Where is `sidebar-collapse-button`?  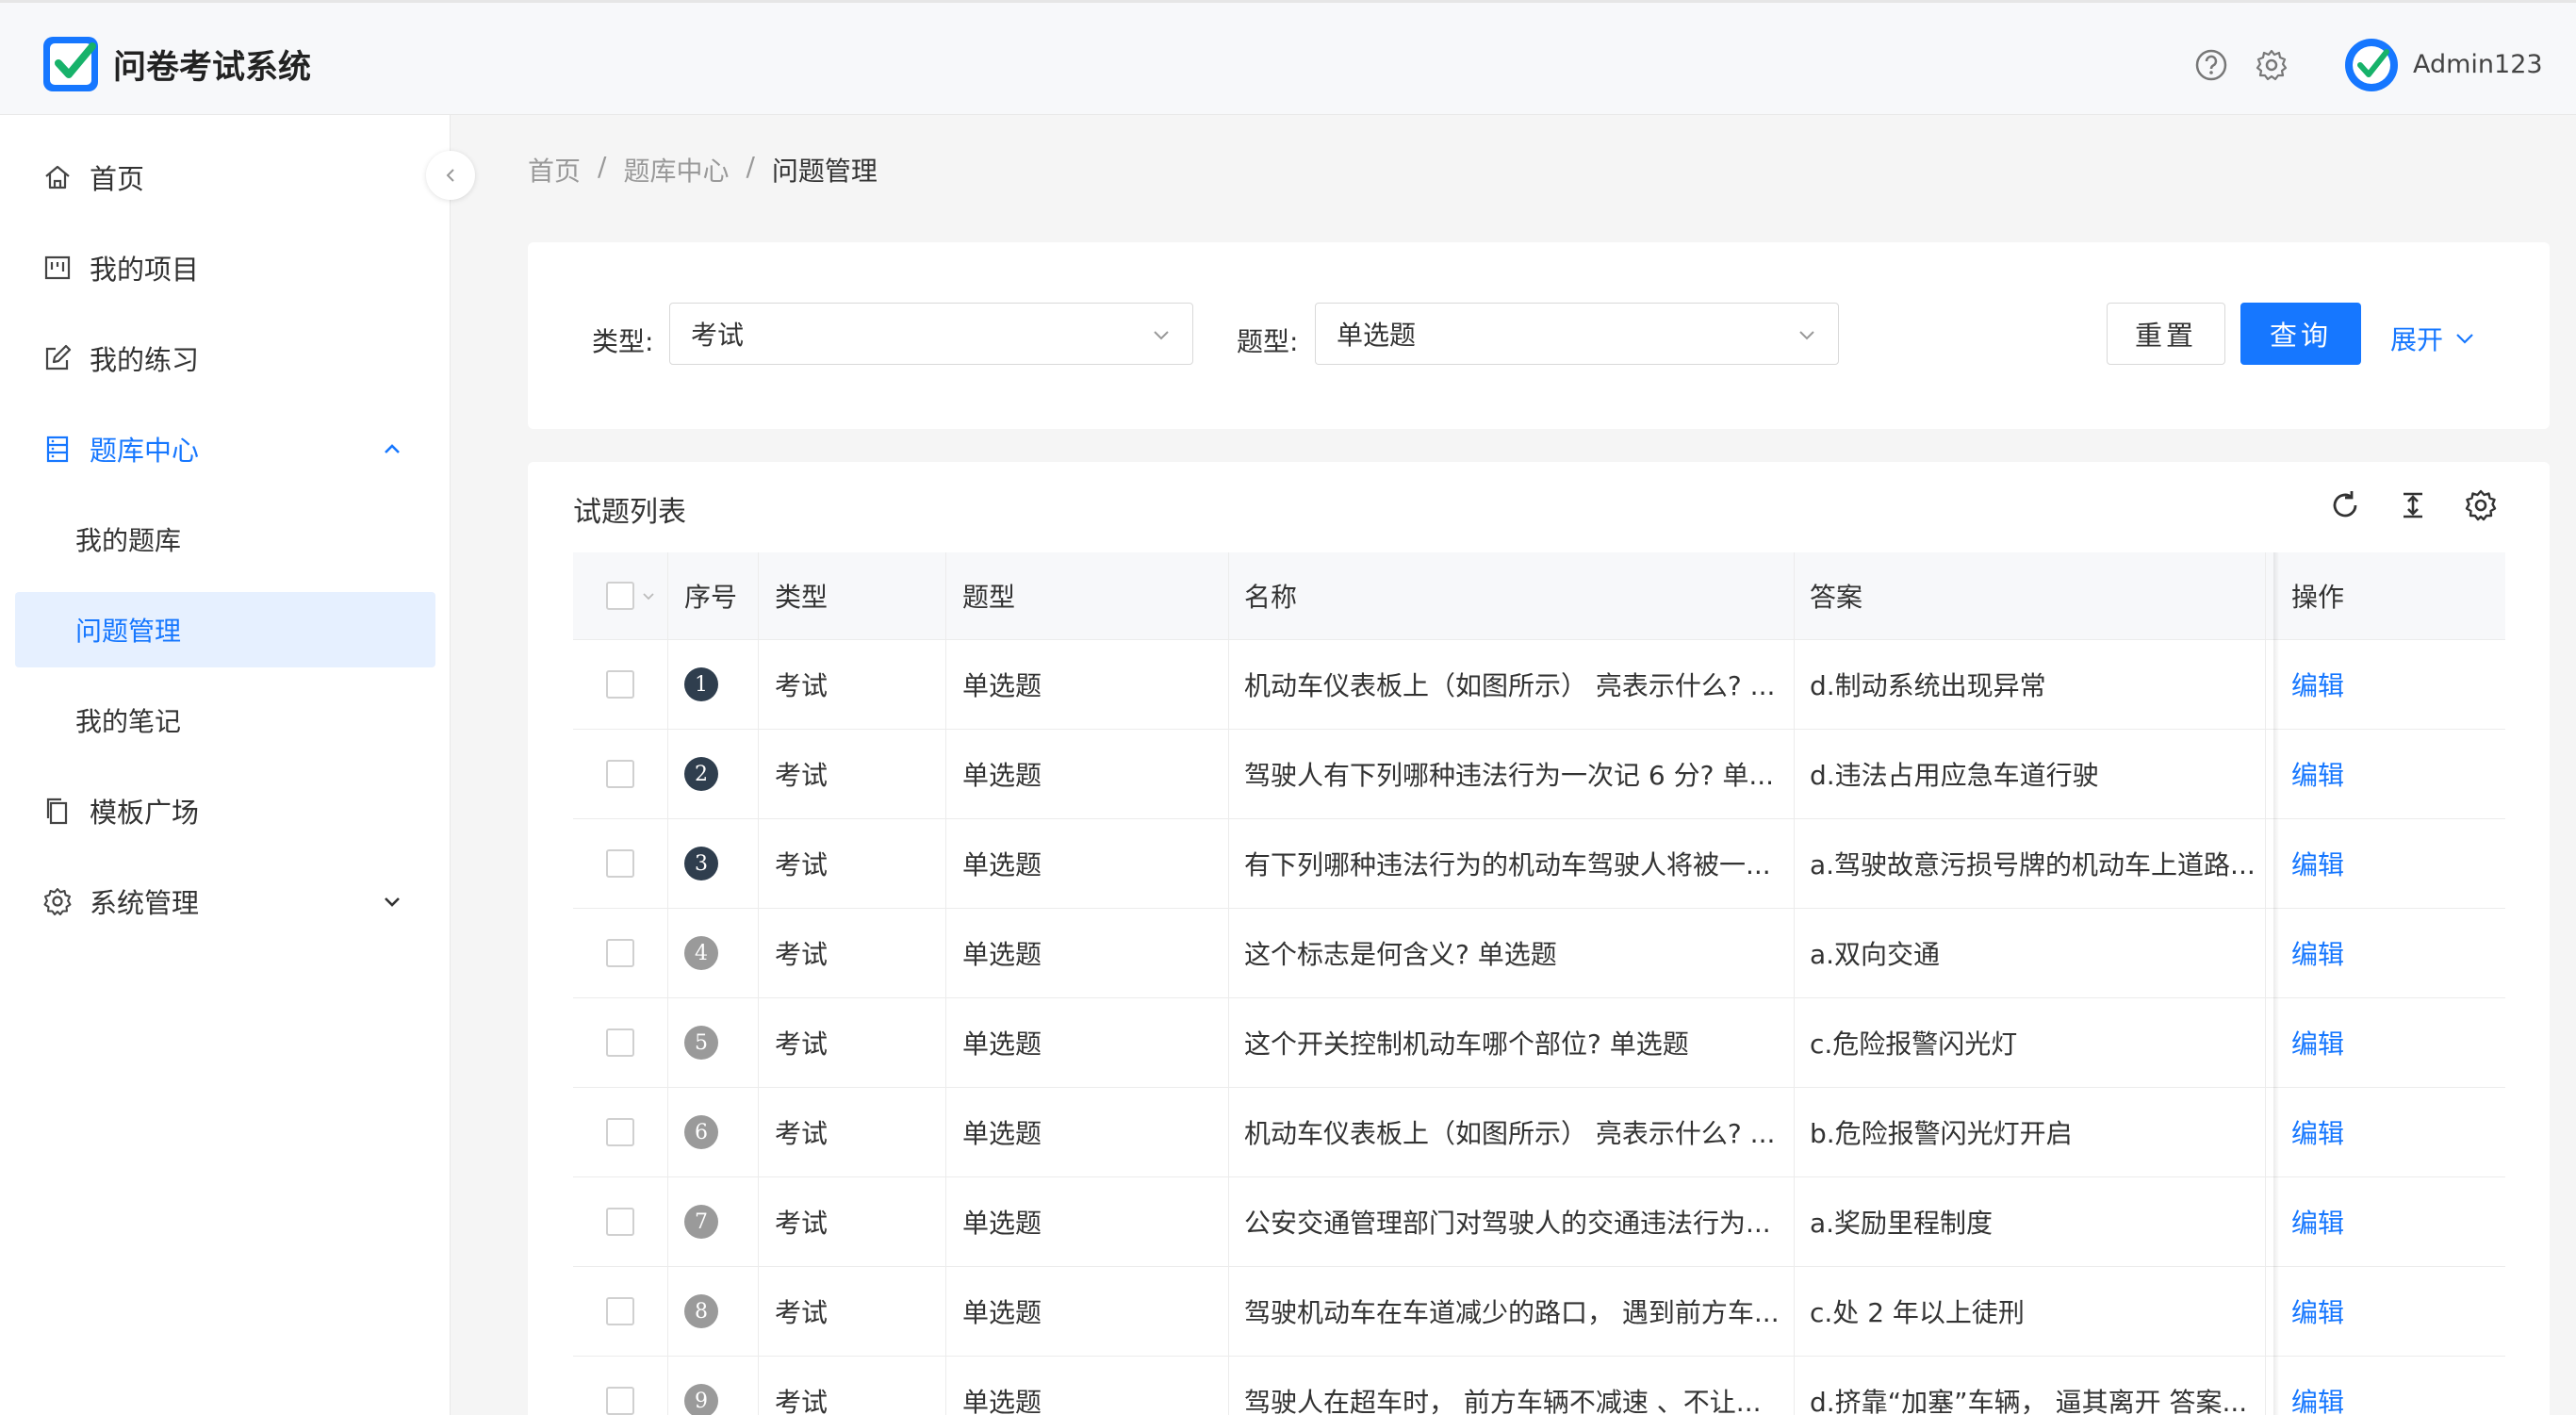 sidebar-collapse-button is located at coordinates (450, 175).